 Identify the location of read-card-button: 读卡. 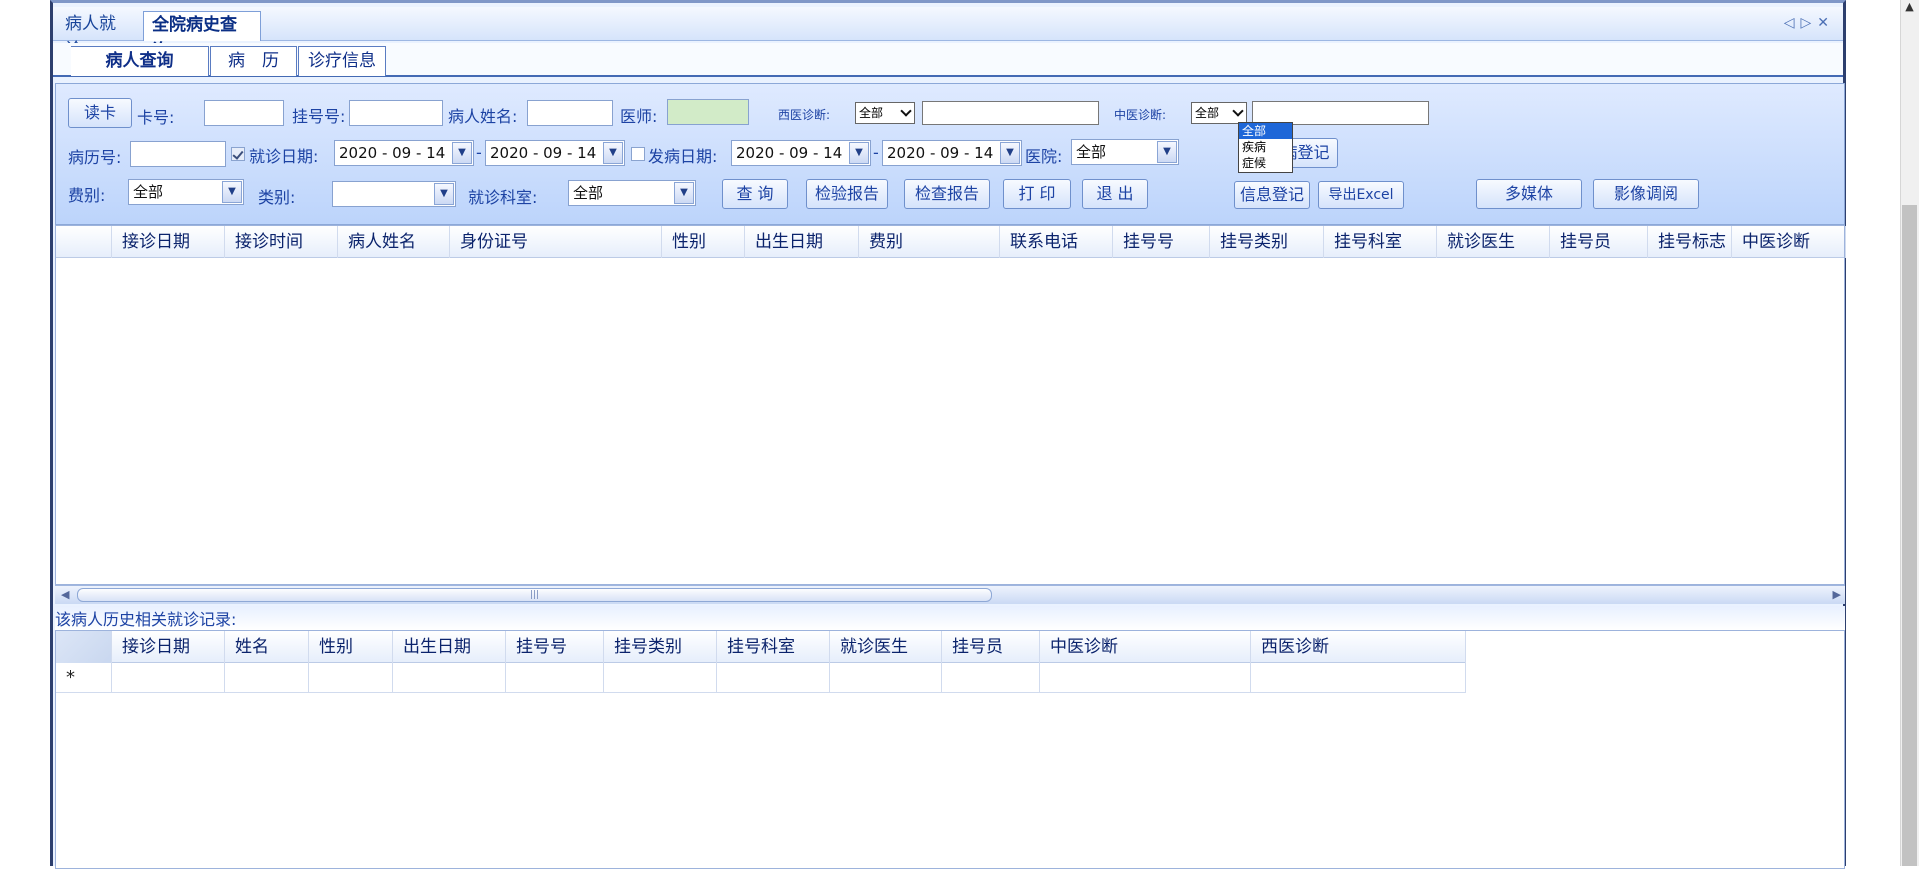
(100, 113).